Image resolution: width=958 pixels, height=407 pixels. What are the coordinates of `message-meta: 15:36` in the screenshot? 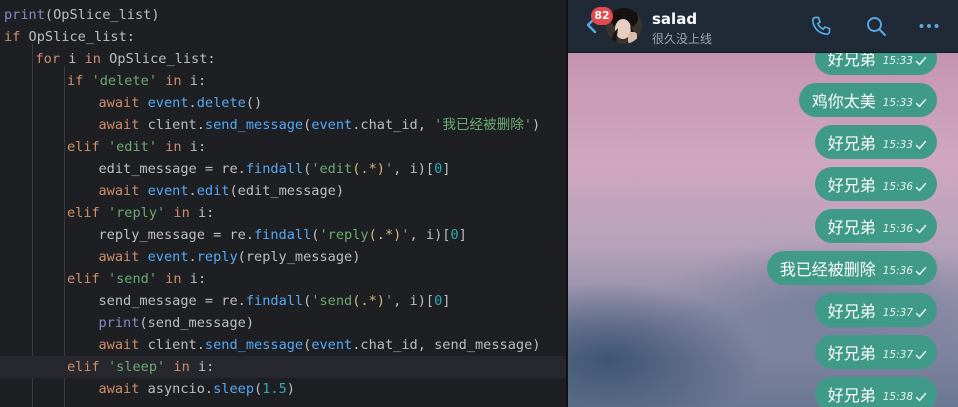 It's located at (905, 187).